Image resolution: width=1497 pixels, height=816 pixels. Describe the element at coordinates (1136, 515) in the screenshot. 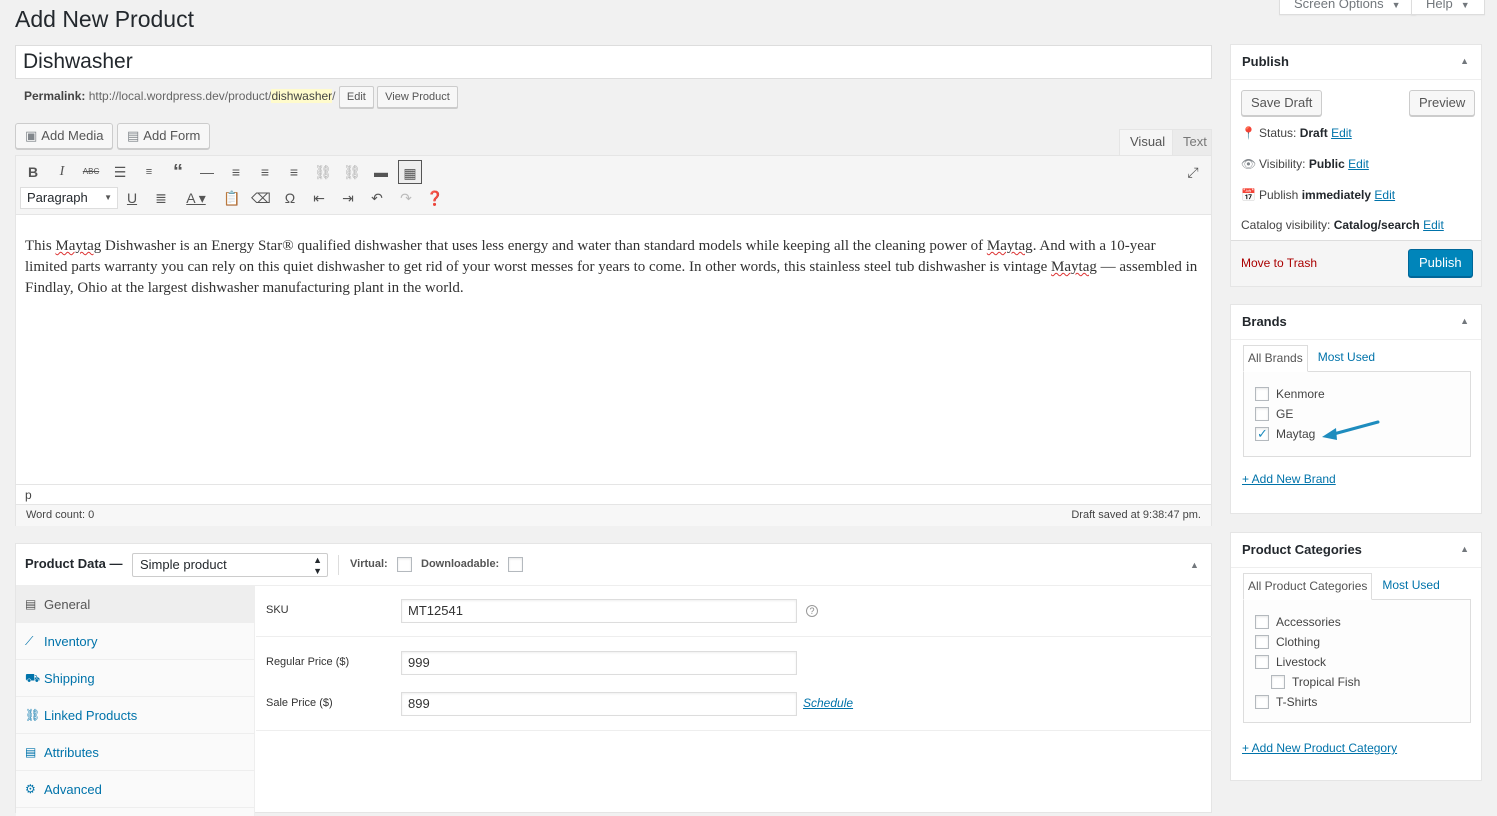

I see `autosave-status: Draft saved at 9:38:47 pm.` at that location.